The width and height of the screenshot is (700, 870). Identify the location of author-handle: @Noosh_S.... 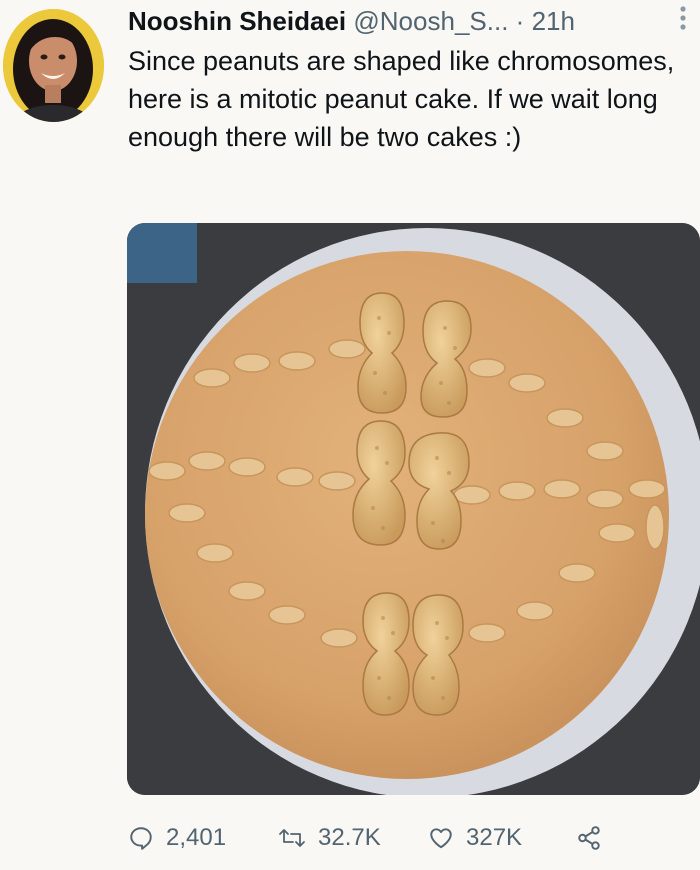
(430, 21).